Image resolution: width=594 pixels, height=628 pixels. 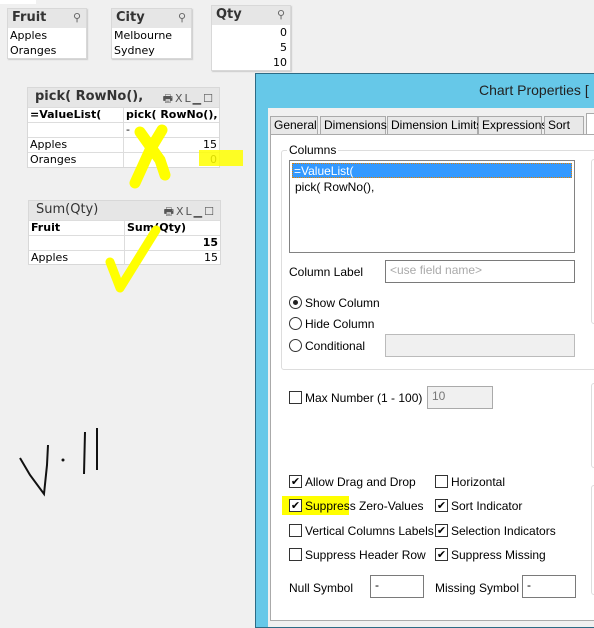 I want to click on vertical-columns-labels-checkbox, so click(x=295, y=530).